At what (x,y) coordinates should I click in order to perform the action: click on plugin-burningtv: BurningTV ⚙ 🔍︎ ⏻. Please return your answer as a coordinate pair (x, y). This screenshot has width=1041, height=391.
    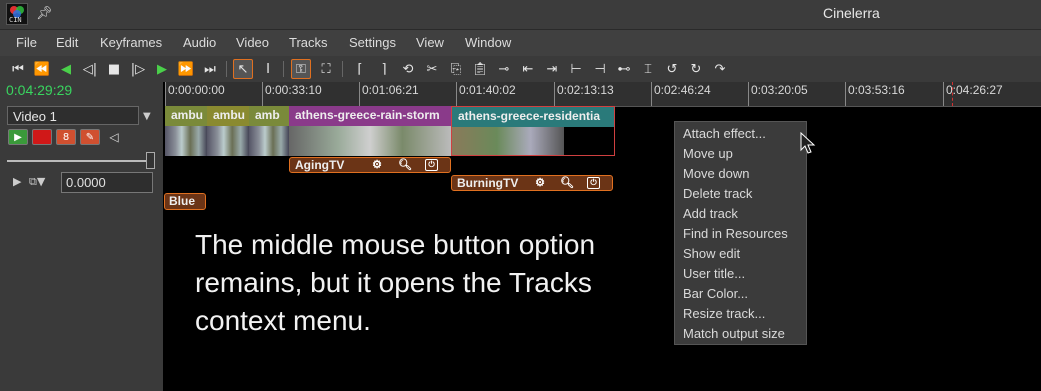
    Looking at the image, I should click on (532, 183).